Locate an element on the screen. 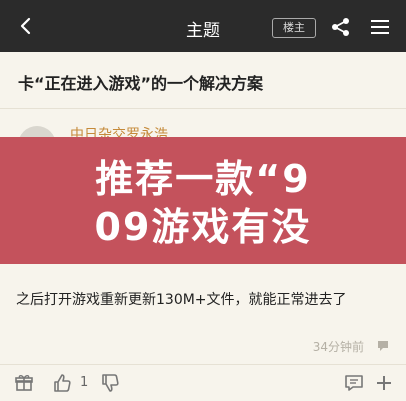 This screenshot has width=406, height=401. op-only-toggle: 楼主 is located at coordinates (294, 28).